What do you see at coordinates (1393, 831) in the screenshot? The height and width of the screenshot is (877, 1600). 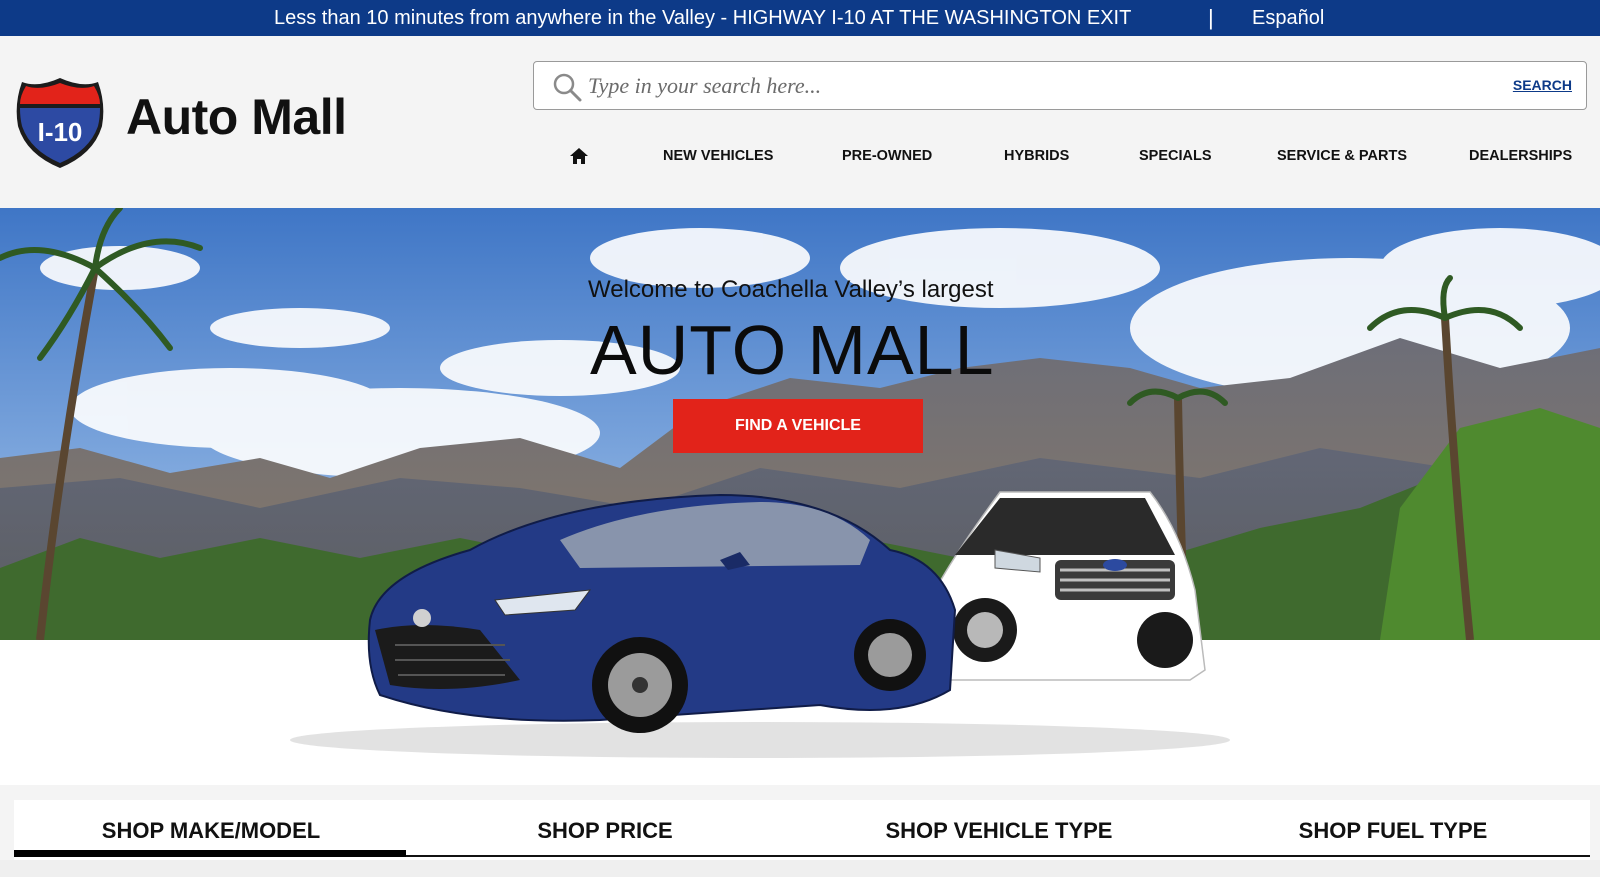 I see `tab-shop-fuel-type: SHOP FUEL TYPE` at bounding box center [1393, 831].